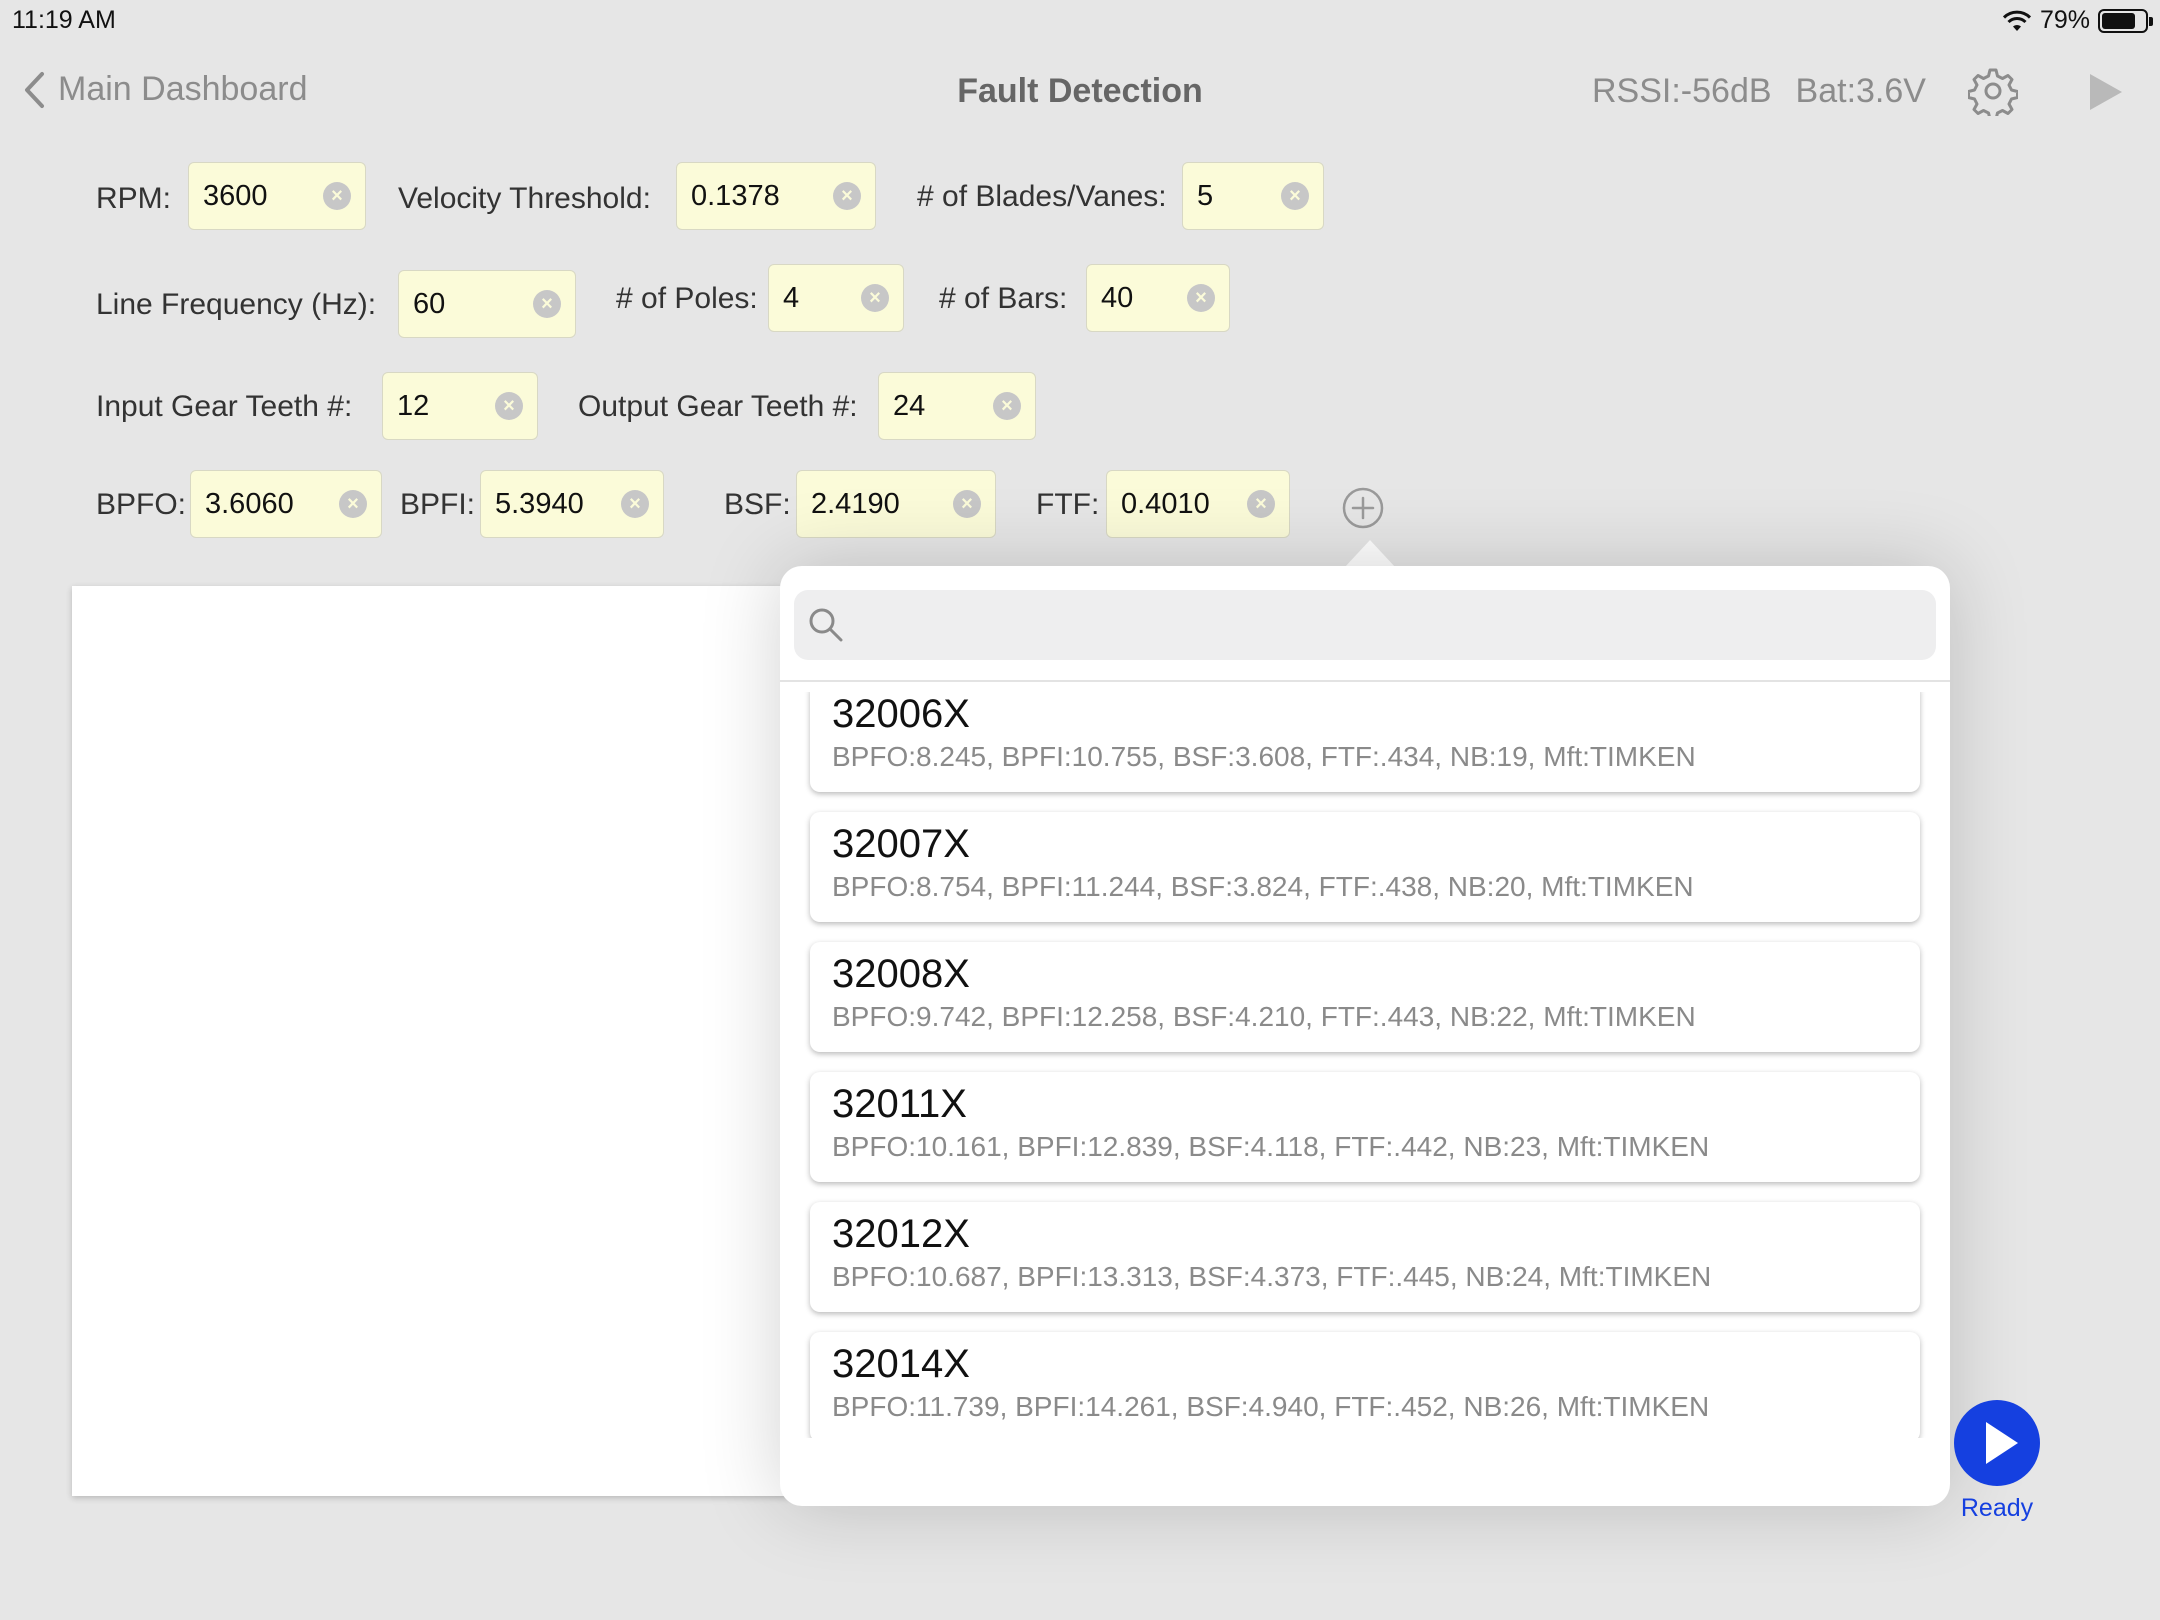 Image resolution: width=2160 pixels, height=1620 pixels. I want to click on search-icon, so click(826, 625).